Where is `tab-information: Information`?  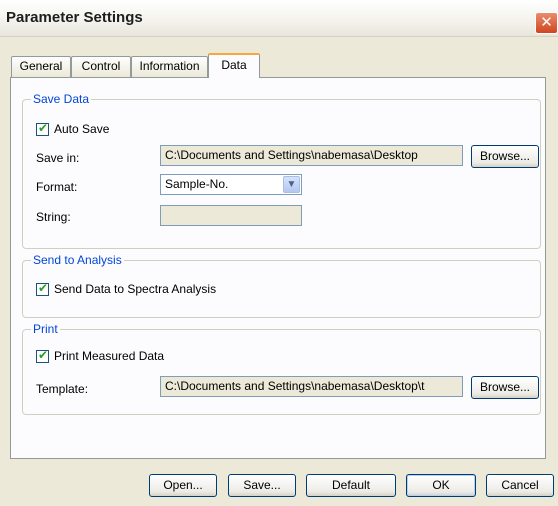
tab-information: Information is located at coordinates (169, 66).